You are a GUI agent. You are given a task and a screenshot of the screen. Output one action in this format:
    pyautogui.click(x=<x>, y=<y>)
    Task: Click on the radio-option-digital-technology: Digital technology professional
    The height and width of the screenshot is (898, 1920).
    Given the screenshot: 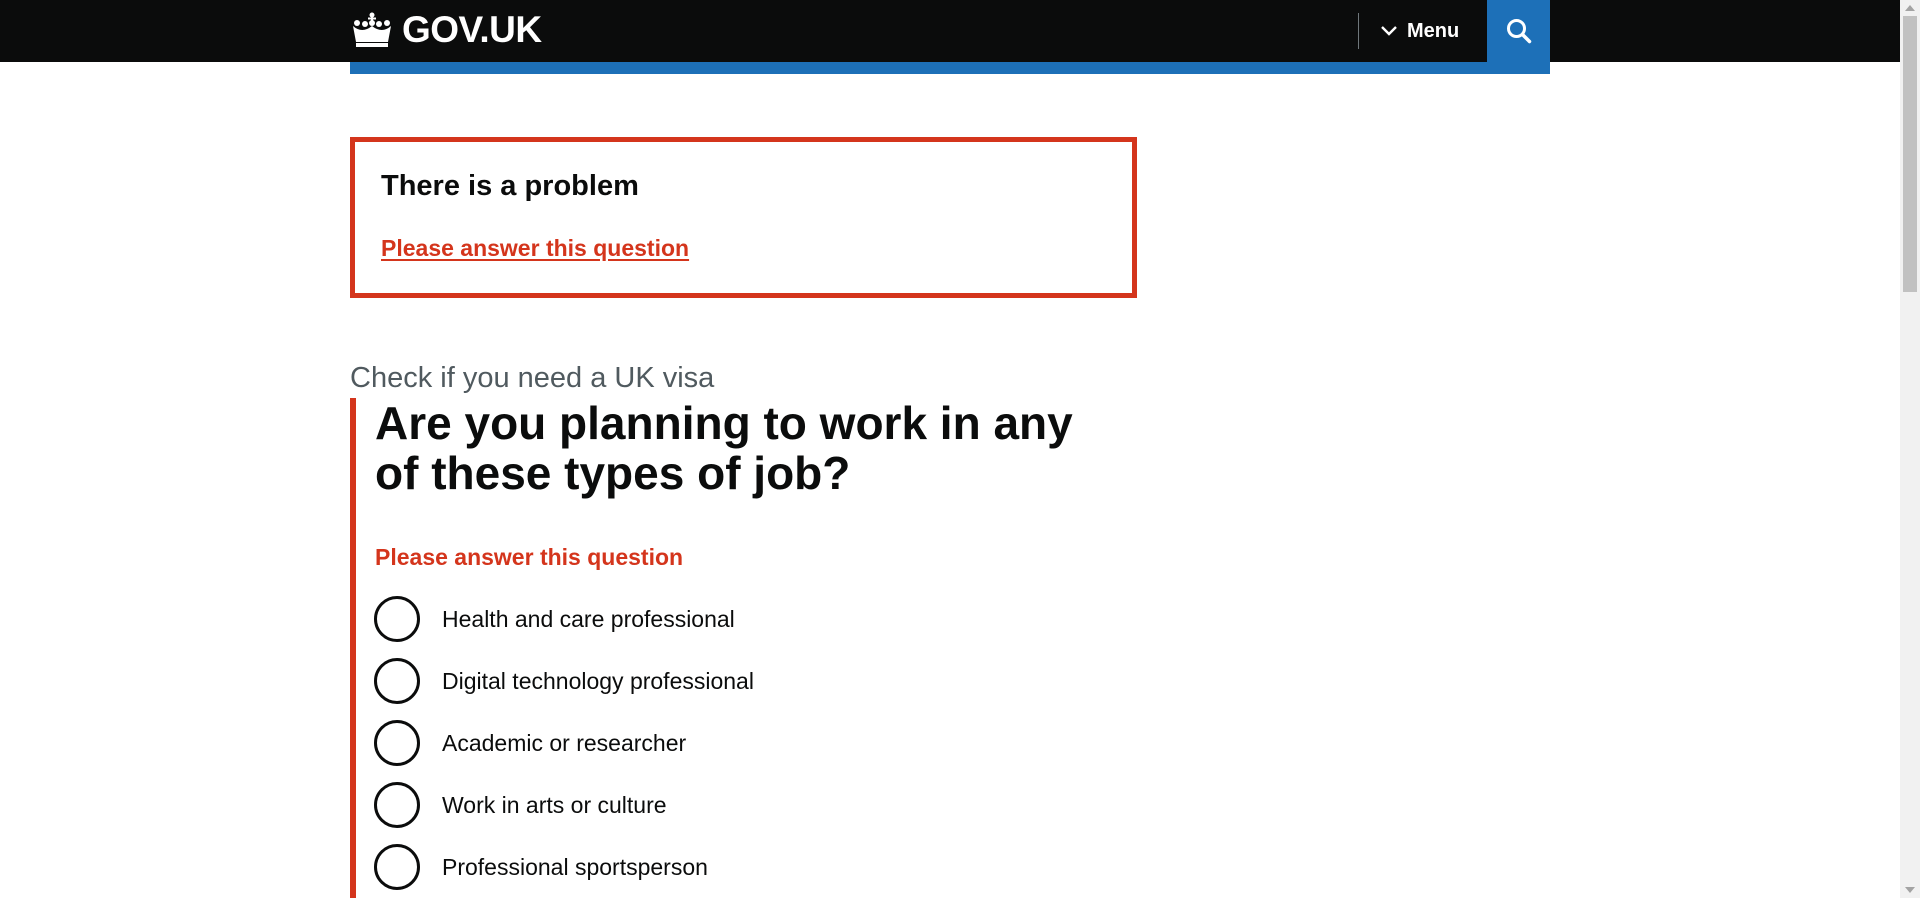 What is the action you would take?
    pyautogui.click(x=564, y=681)
    